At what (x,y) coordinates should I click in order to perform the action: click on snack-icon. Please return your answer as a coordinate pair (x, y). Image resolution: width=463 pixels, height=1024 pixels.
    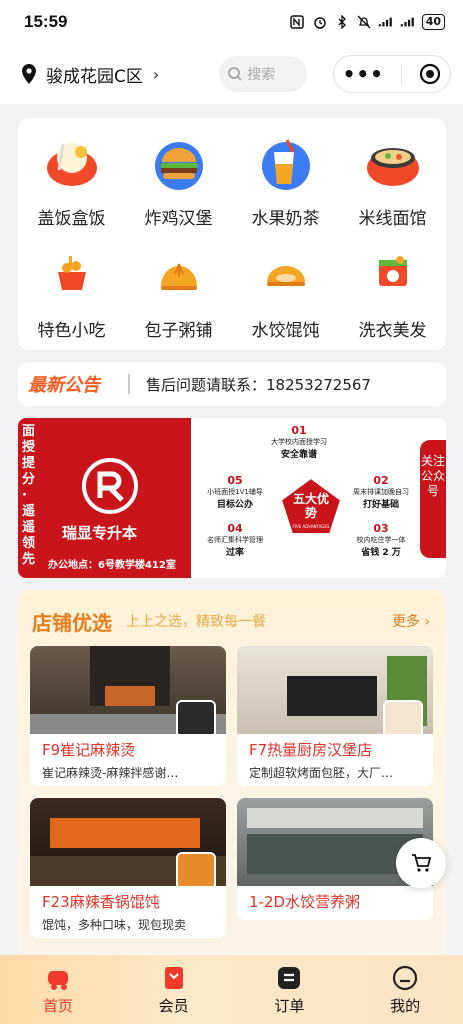
    Looking at the image, I should click on (71, 273).